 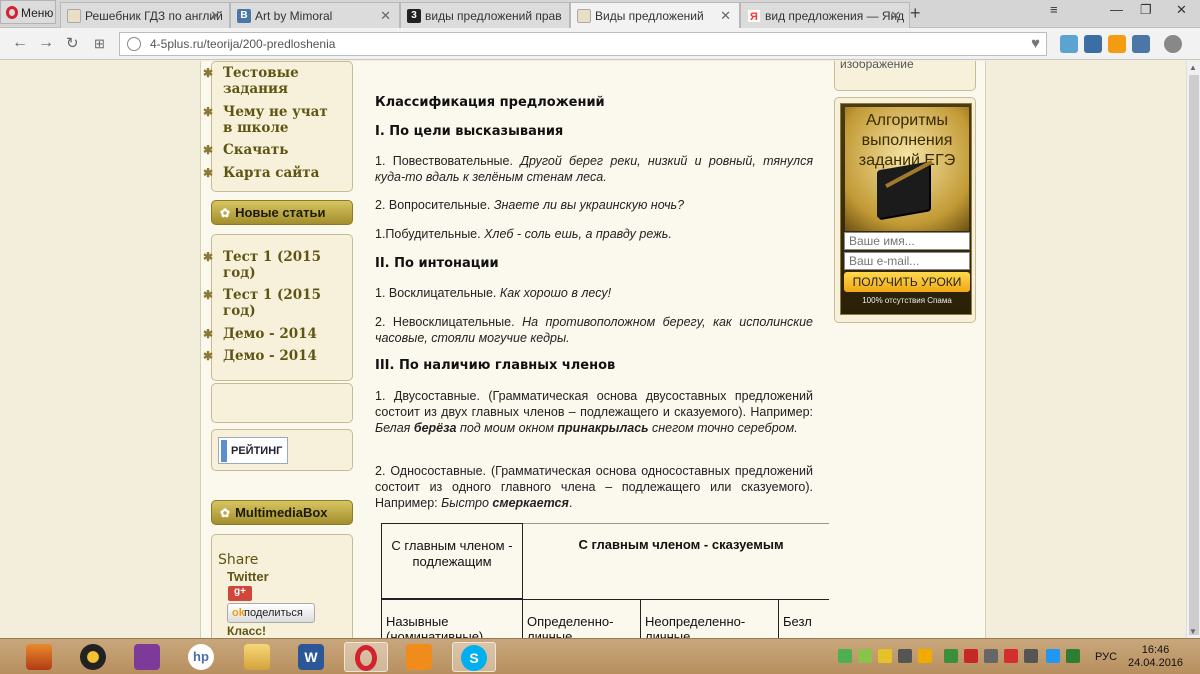 I want to click on back-icon: ←, so click(x=20, y=43).